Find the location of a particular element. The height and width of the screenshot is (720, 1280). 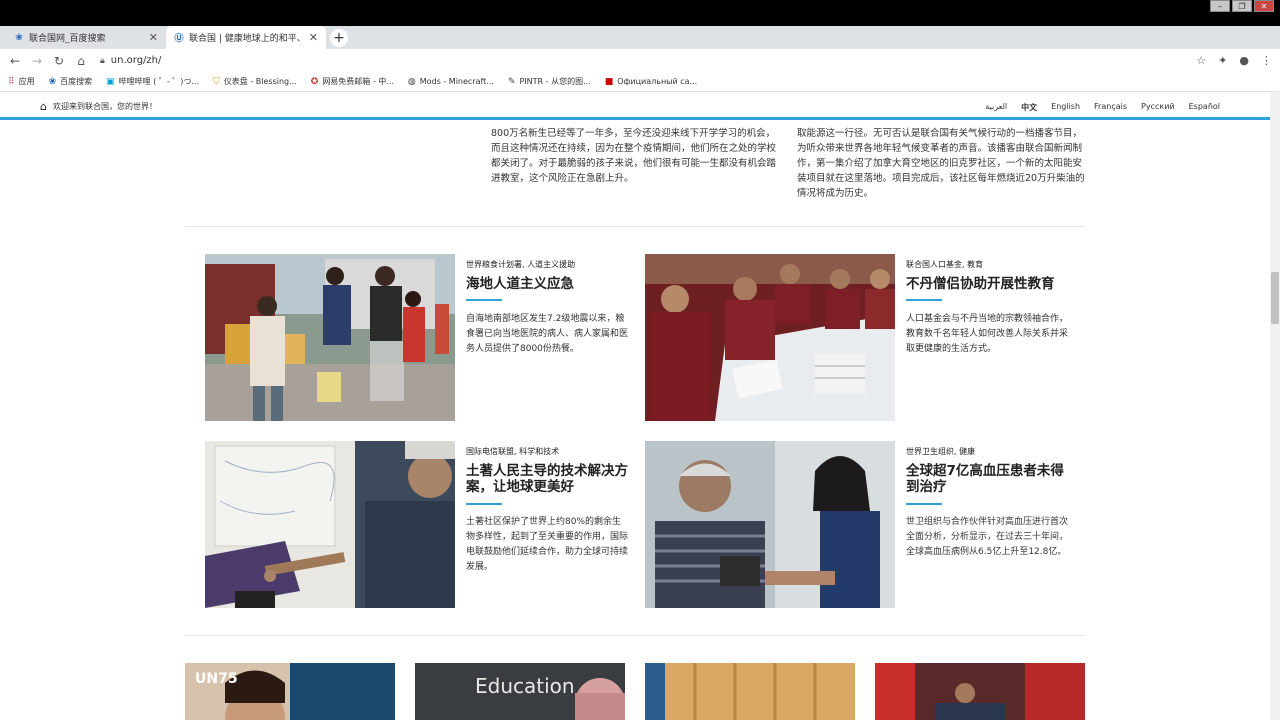

window-controls: – ❐ ✕ is located at coordinates (1242, 6).